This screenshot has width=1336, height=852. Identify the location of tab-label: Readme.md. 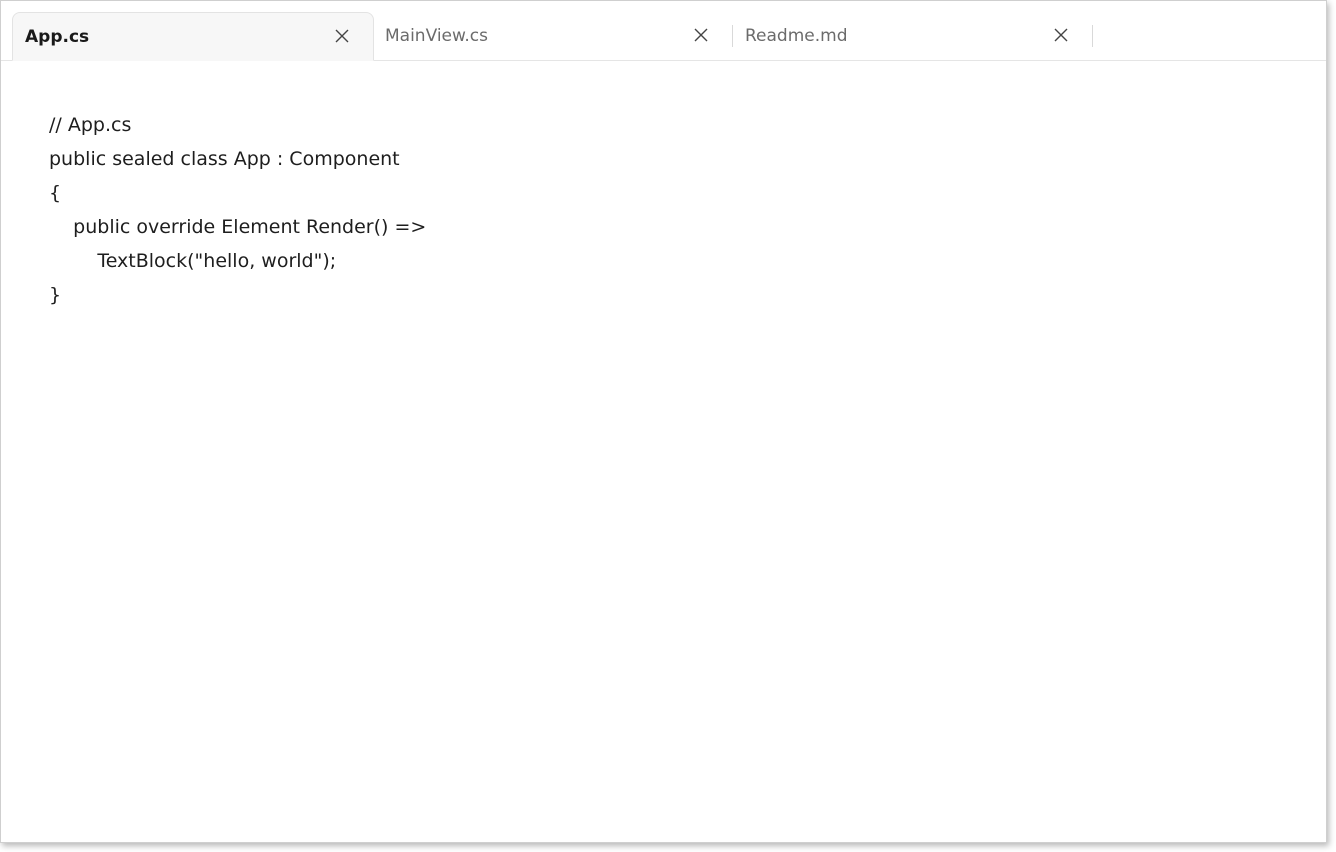
(796, 36).